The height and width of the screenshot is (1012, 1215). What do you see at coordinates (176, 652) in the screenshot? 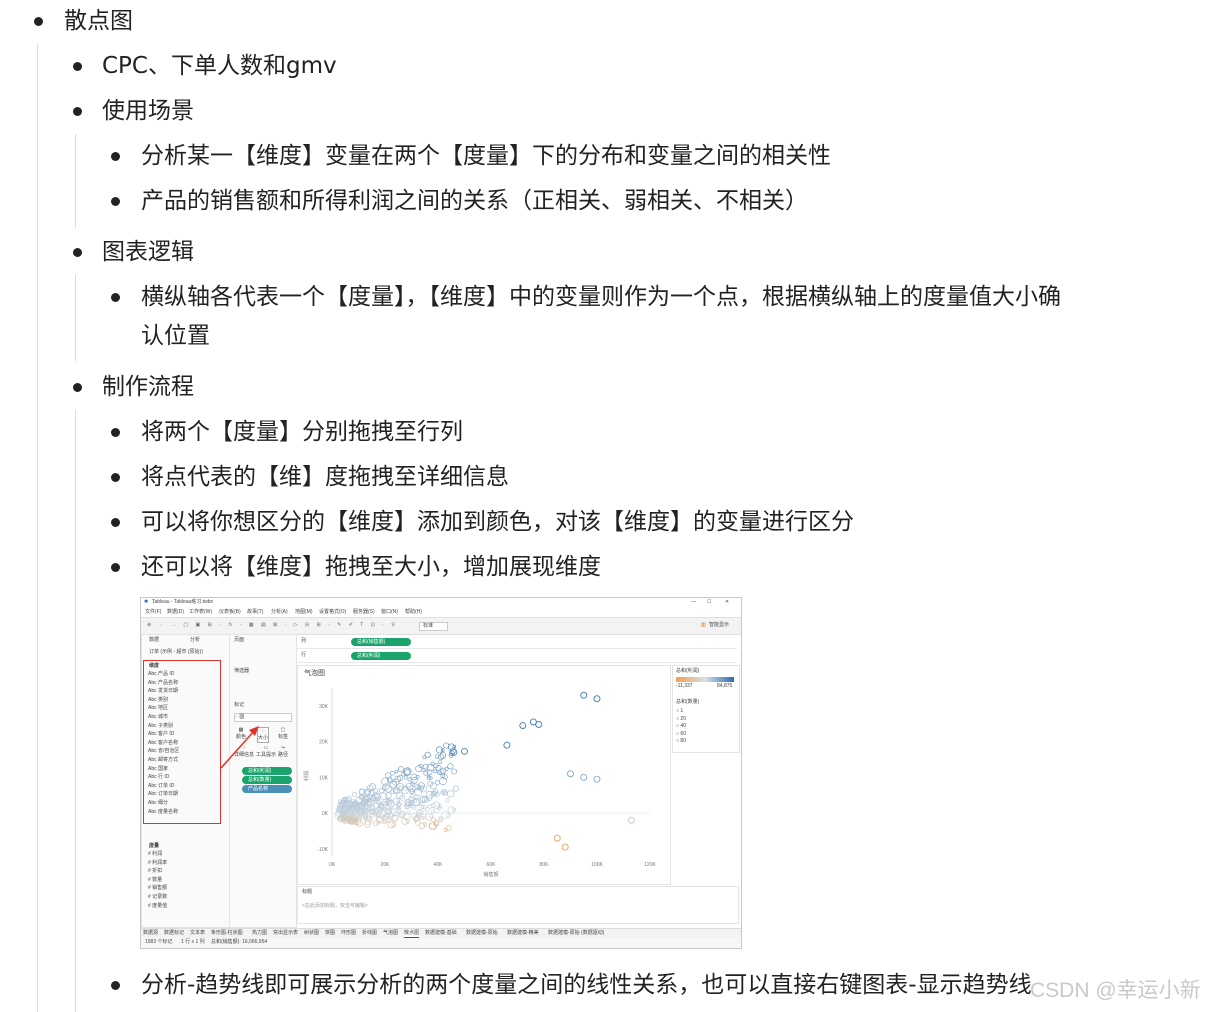
I see `datasource-name: 订单 (示例 - 超市 (原始))` at bounding box center [176, 652].